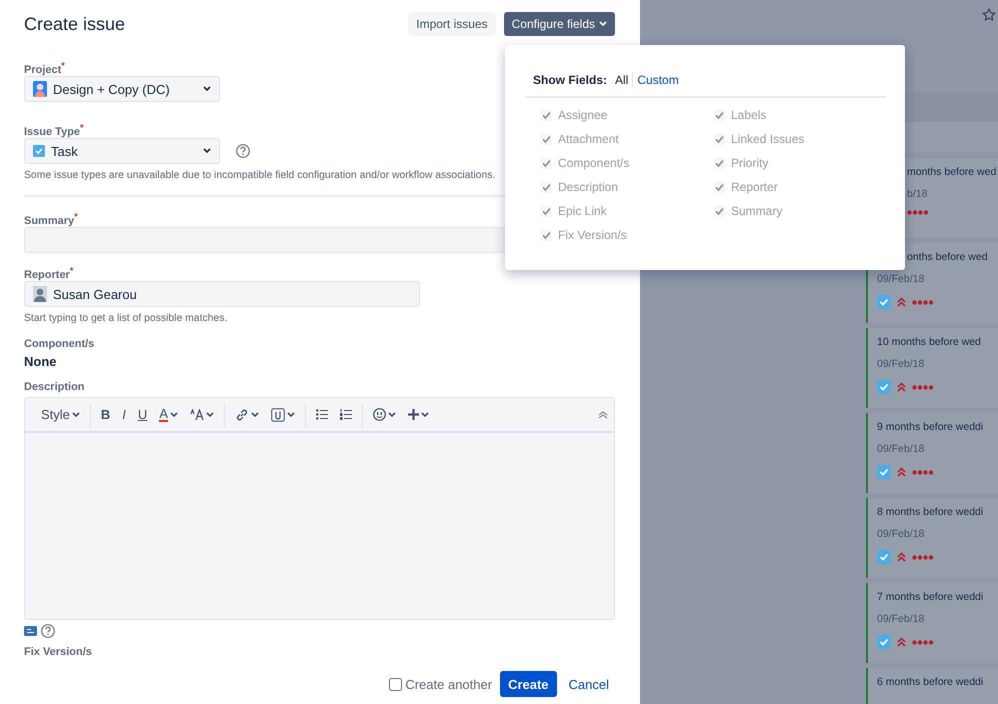 This screenshot has width=998, height=704. What do you see at coordinates (627, 163) in the screenshot?
I see `field-checkbox: Component/s` at bounding box center [627, 163].